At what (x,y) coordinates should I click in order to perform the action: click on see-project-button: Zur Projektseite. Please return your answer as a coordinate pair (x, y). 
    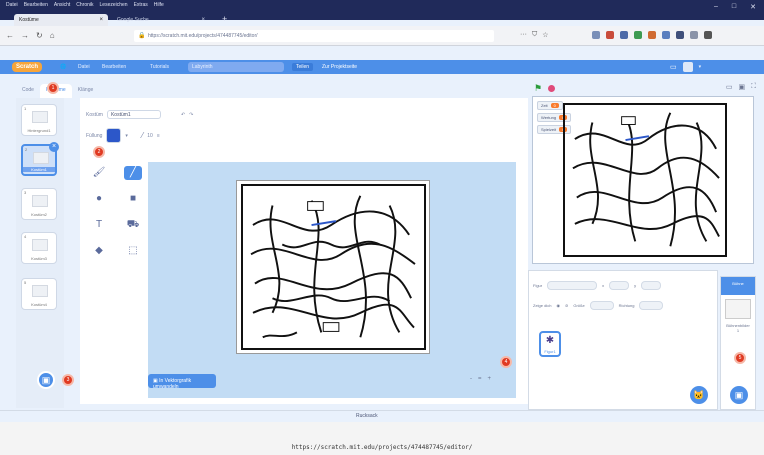
    Looking at the image, I should click on (339, 67).